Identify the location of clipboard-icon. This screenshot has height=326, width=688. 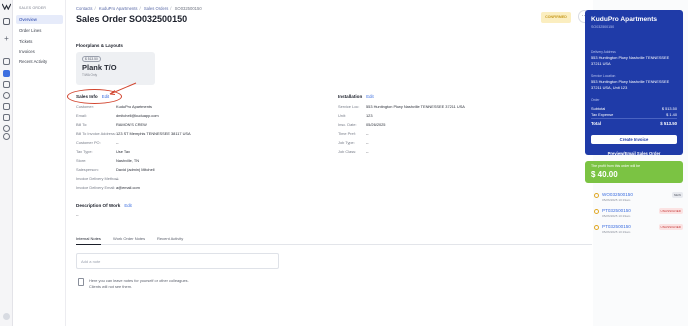
(6, 106).